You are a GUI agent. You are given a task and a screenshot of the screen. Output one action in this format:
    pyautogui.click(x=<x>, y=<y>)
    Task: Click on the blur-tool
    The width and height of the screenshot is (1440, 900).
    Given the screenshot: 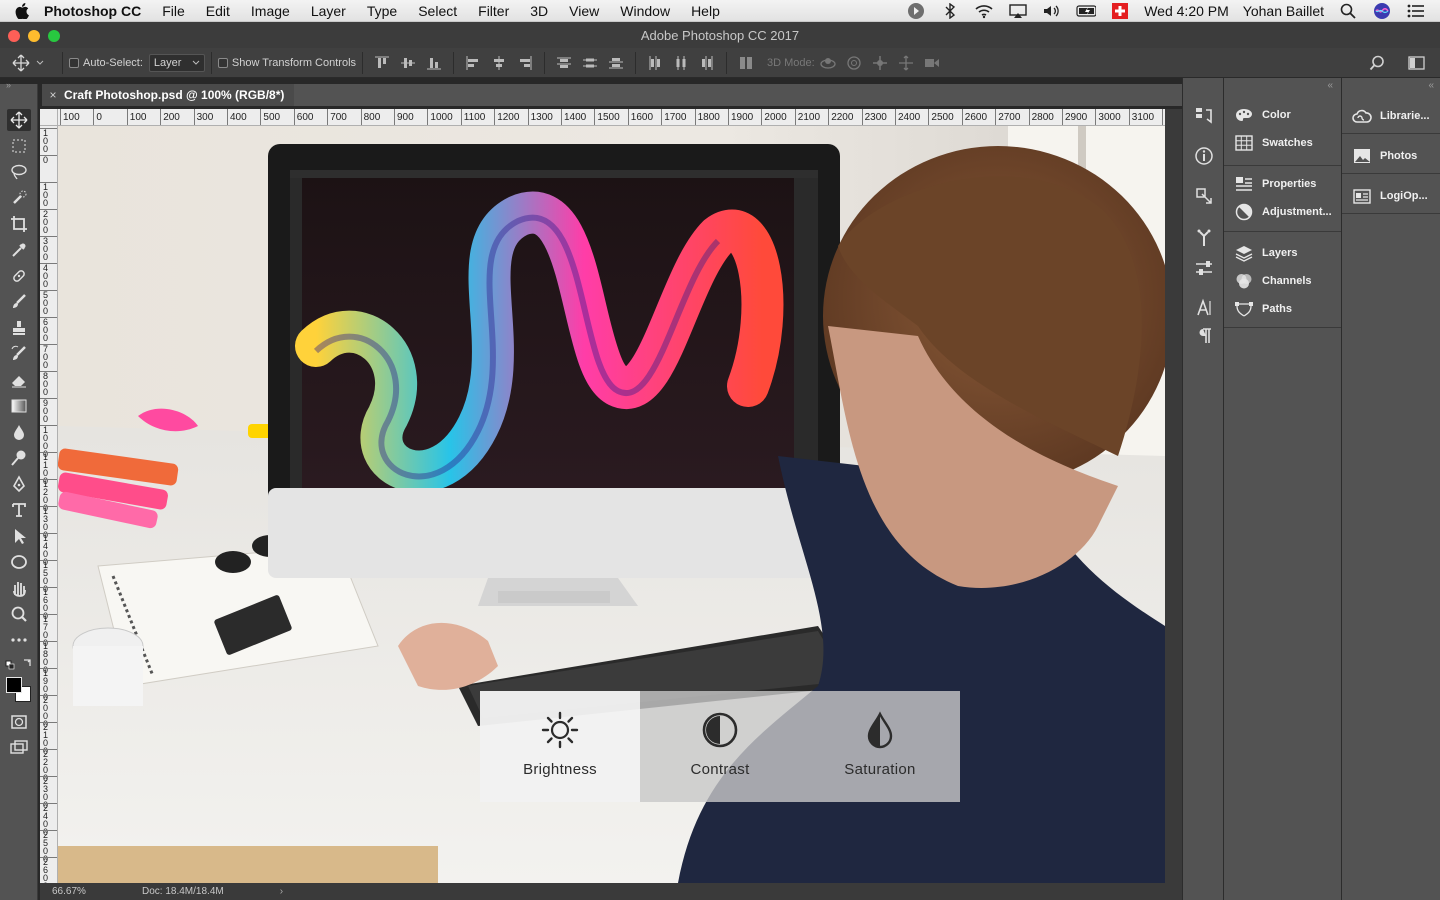 What is the action you would take?
    pyautogui.click(x=19, y=432)
    